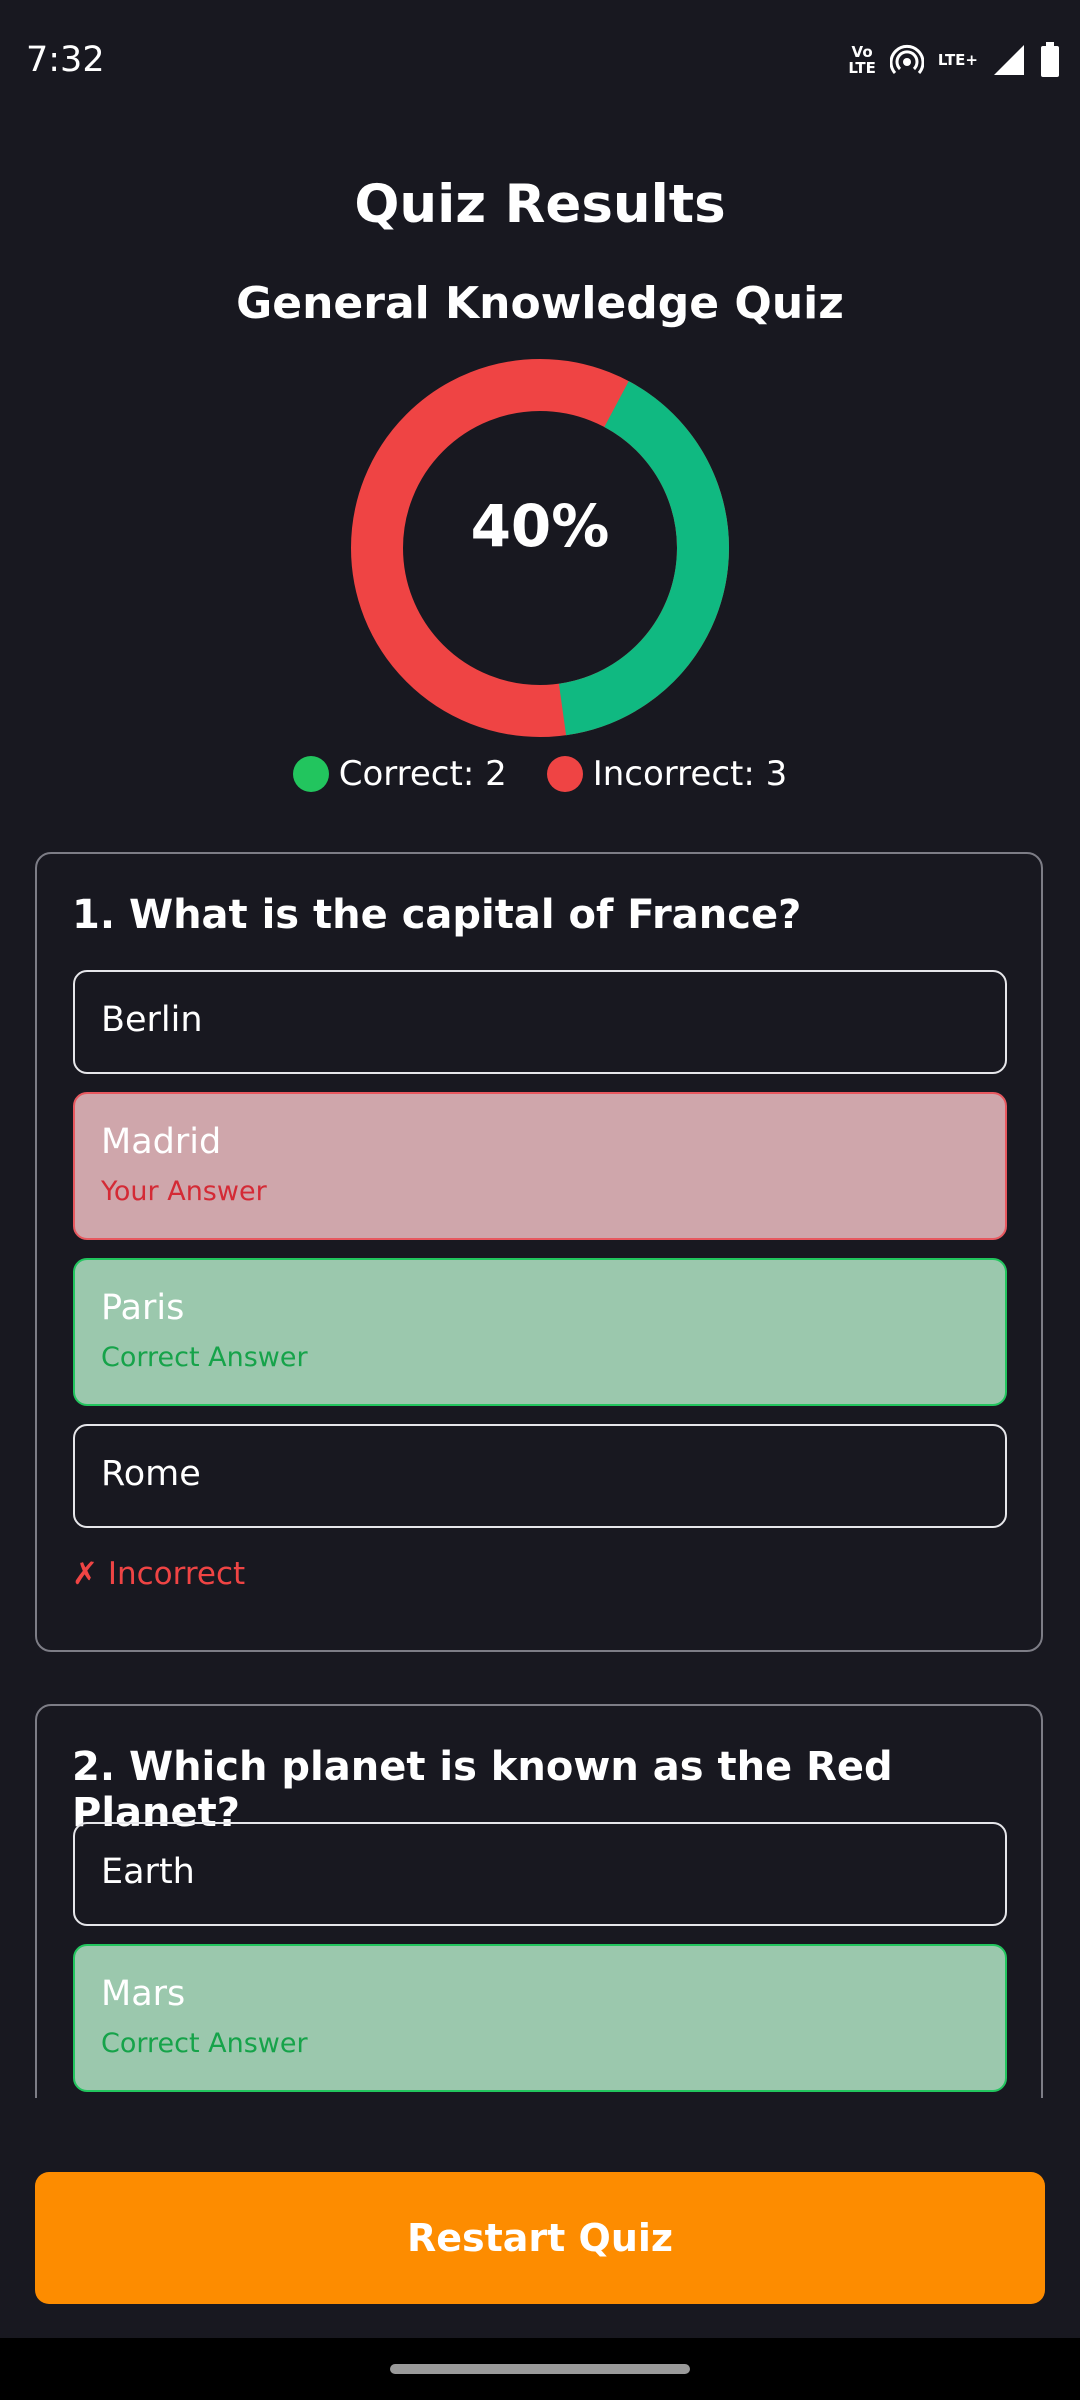 This screenshot has height=2400, width=1080. What do you see at coordinates (540, 1476) in the screenshot?
I see `answer-option: Rome` at bounding box center [540, 1476].